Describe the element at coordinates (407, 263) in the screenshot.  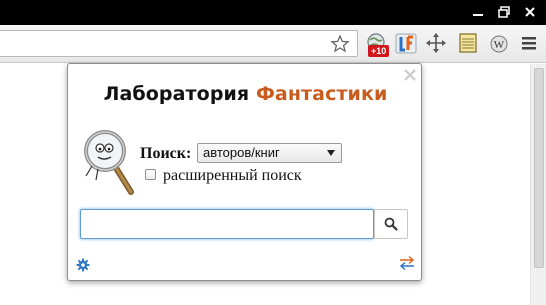
I see `swap-arrows-icon` at that location.